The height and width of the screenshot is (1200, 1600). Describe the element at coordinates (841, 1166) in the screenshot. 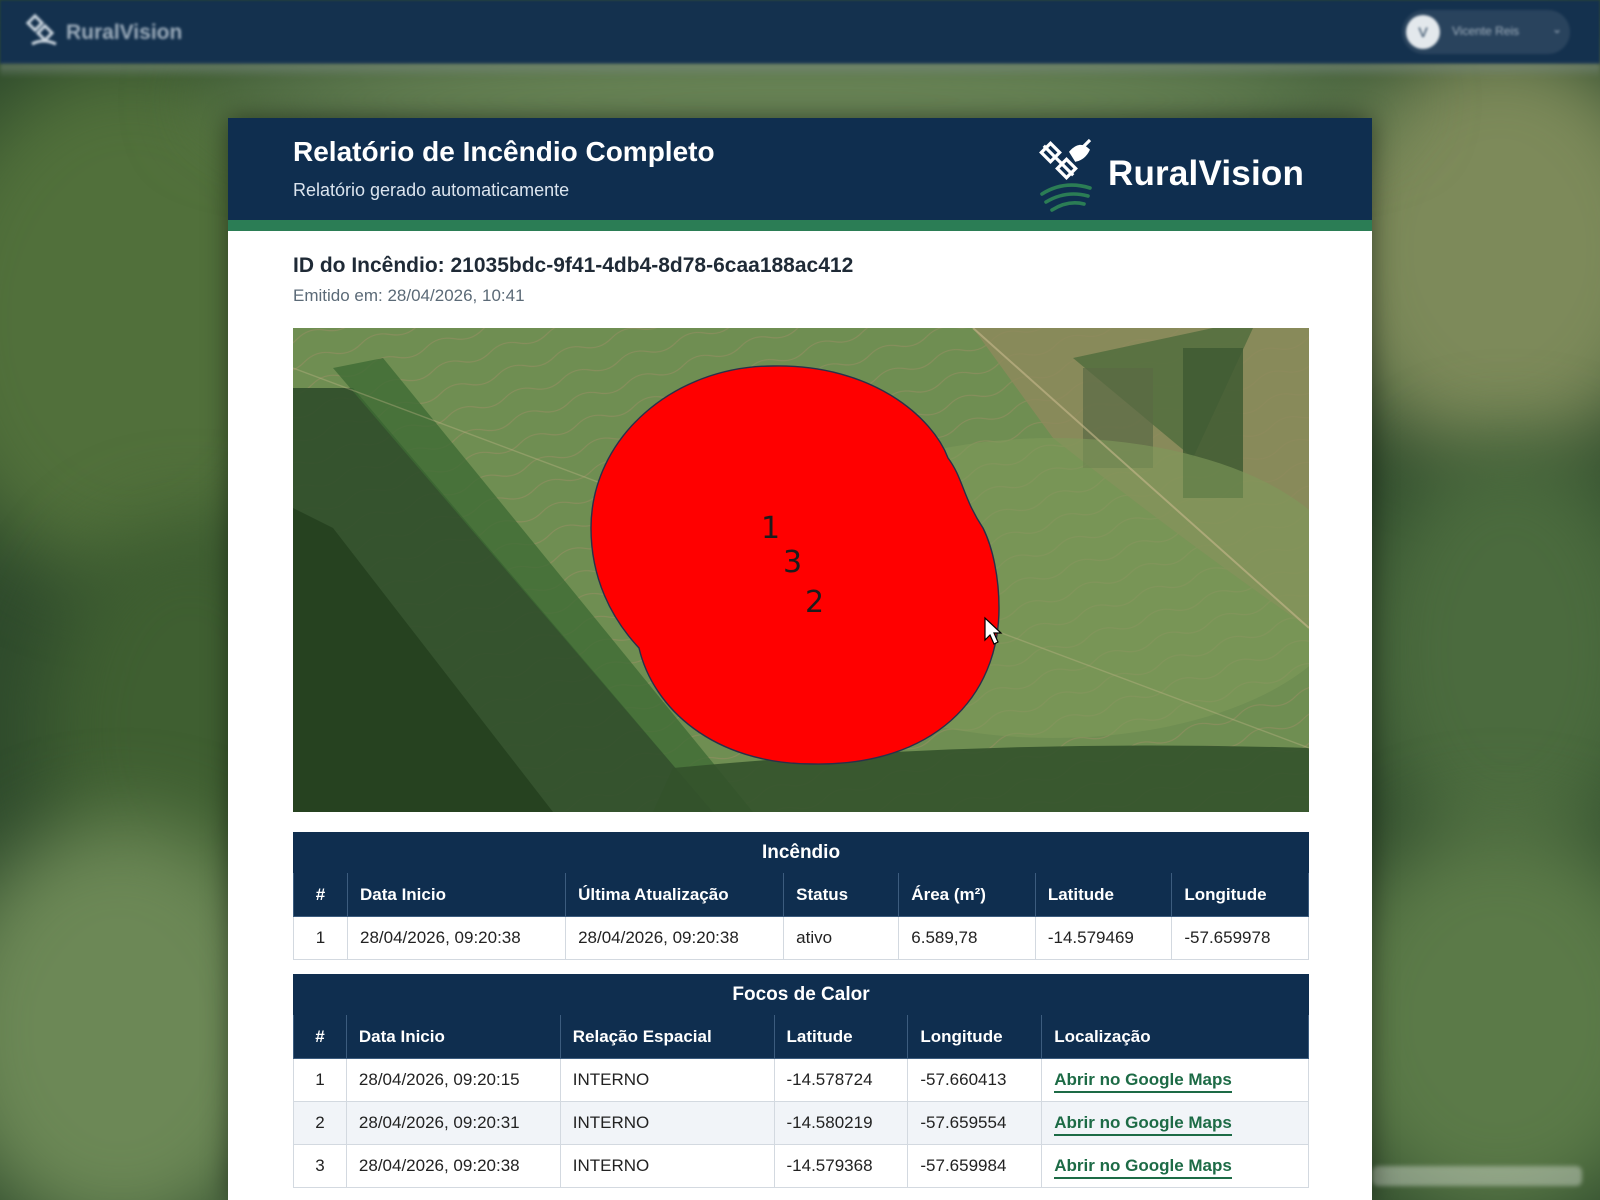

I see `table-cell: -14.579368` at that location.